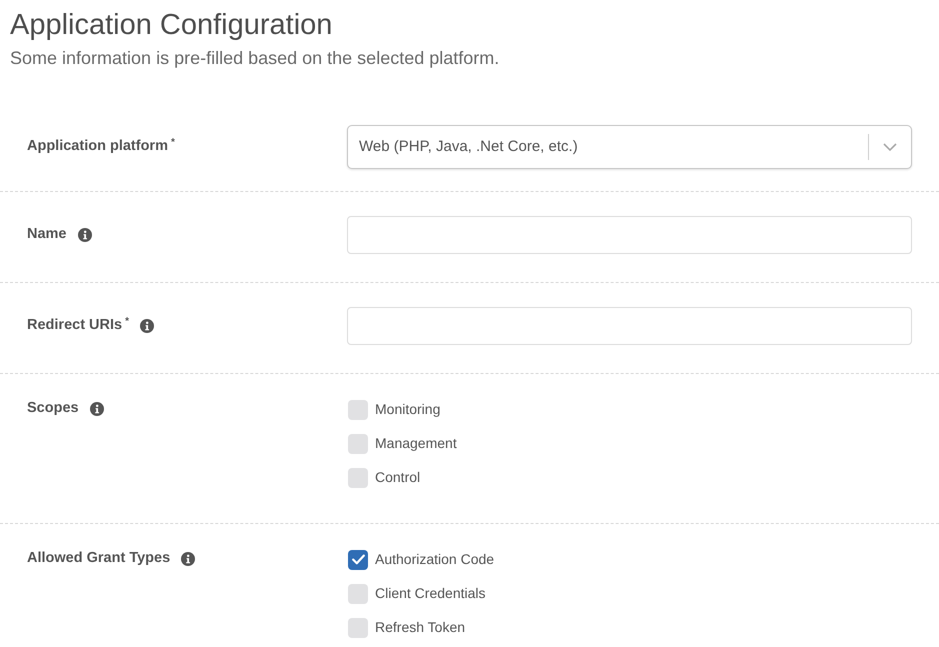 This screenshot has width=939, height=647. Describe the element at coordinates (171, 25) in the screenshot. I see `page-title: Application Configuration` at that location.